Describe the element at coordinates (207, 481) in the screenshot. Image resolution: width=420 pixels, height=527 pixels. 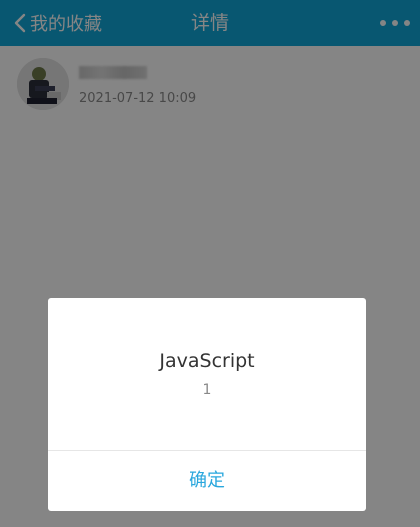
I see `confirm-button: 确定` at that location.